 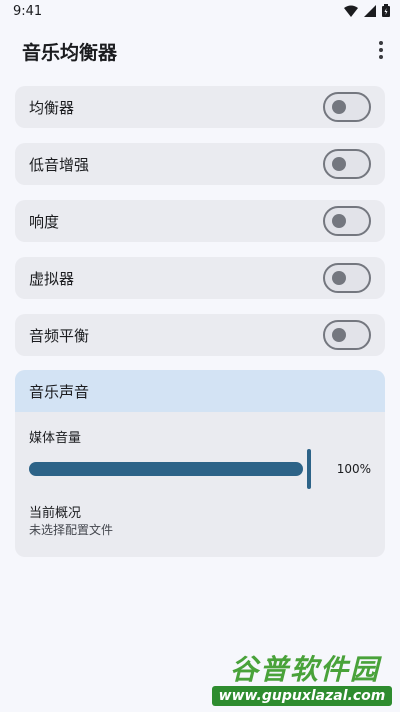 I want to click on profile-value: 未选择配置文件, so click(x=71, y=530).